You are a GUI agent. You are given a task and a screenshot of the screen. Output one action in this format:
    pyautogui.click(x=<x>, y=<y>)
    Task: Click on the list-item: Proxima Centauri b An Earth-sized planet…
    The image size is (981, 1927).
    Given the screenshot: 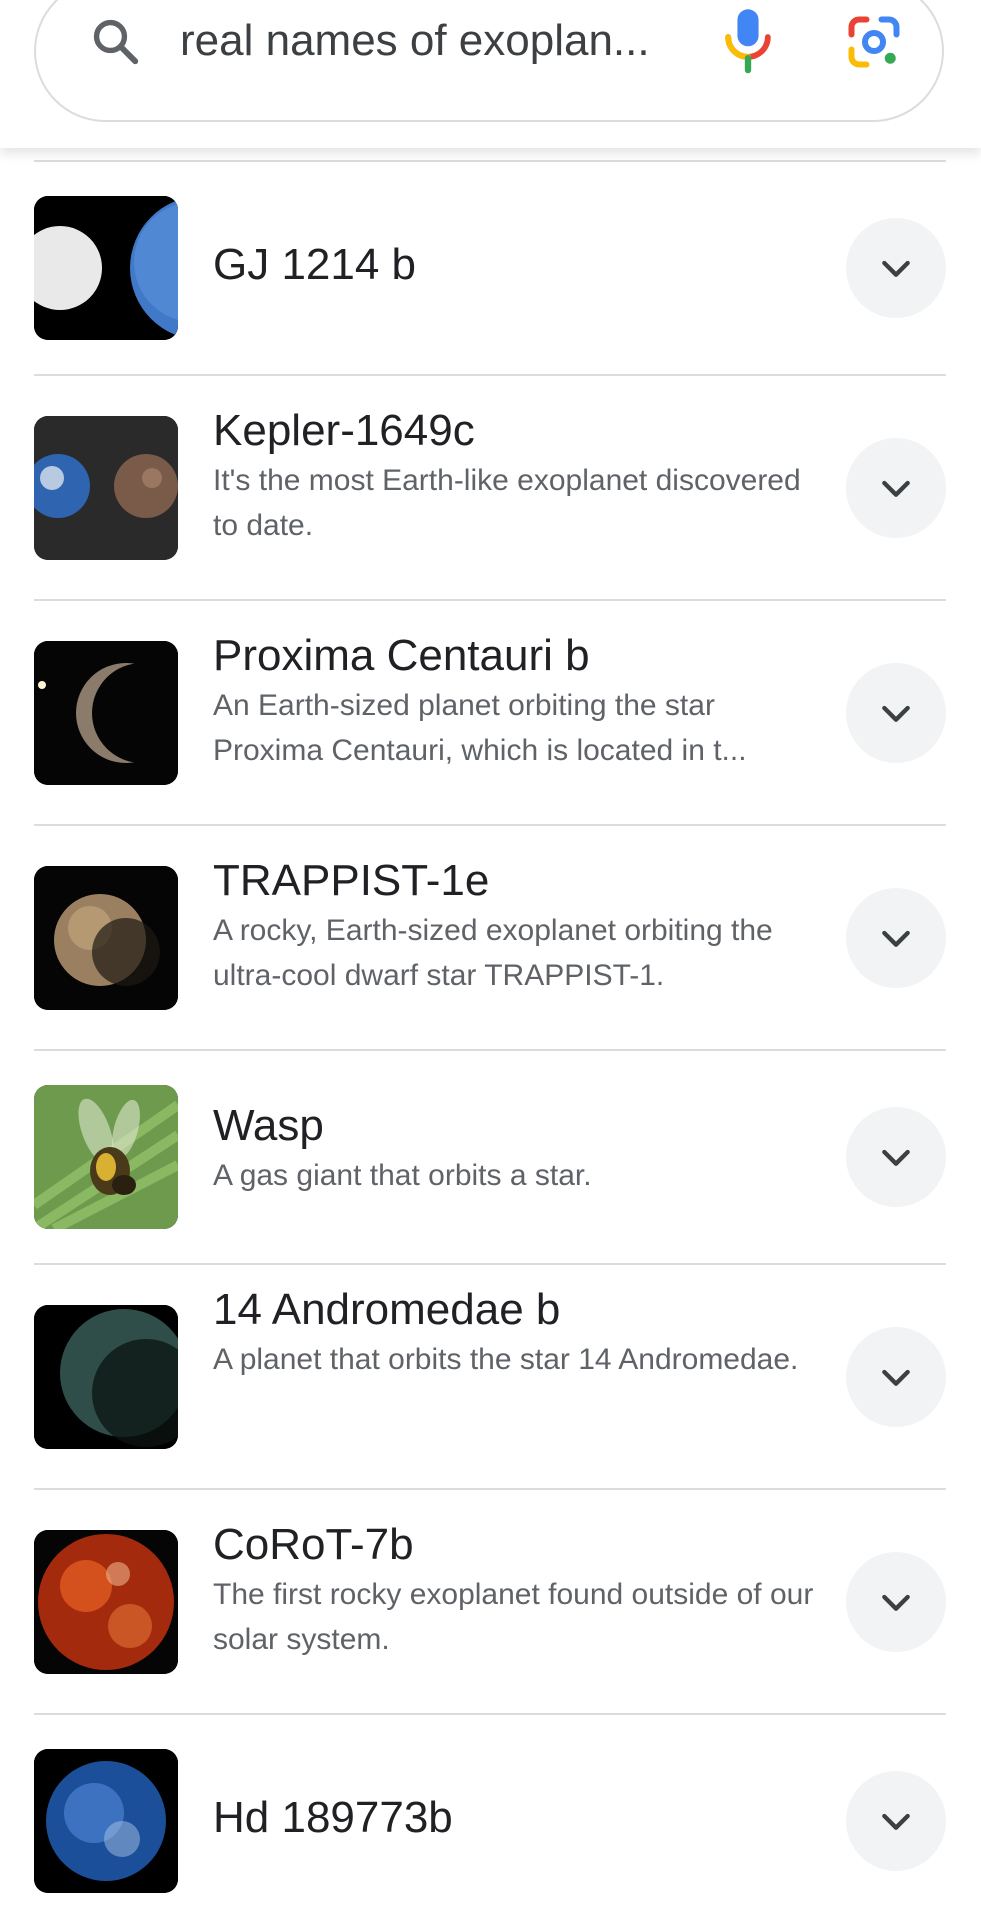 What is the action you would take?
    pyautogui.click(x=490, y=712)
    